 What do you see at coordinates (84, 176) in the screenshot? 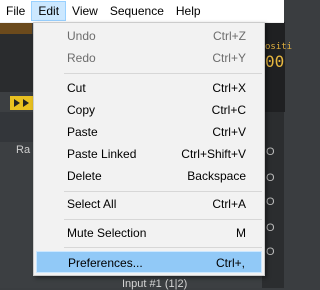
I see `menu-item-label: Delete` at bounding box center [84, 176].